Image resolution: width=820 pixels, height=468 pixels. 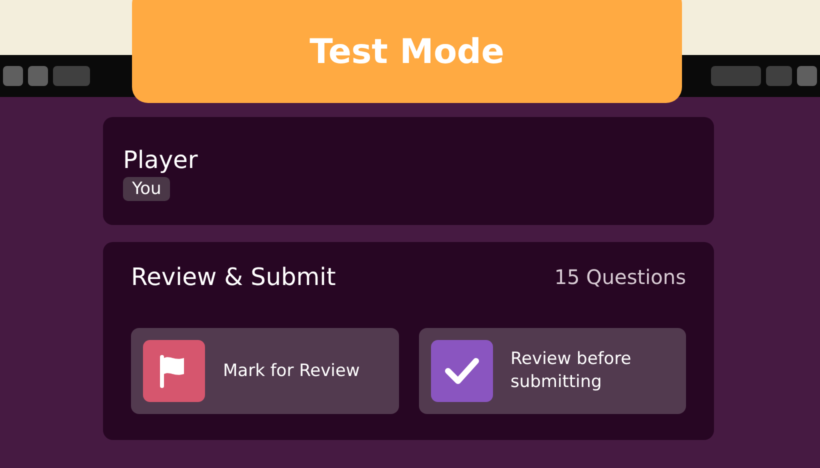 What do you see at coordinates (620, 277) in the screenshot?
I see `question-count: 15 Questions` at bounding box center [620, 277].